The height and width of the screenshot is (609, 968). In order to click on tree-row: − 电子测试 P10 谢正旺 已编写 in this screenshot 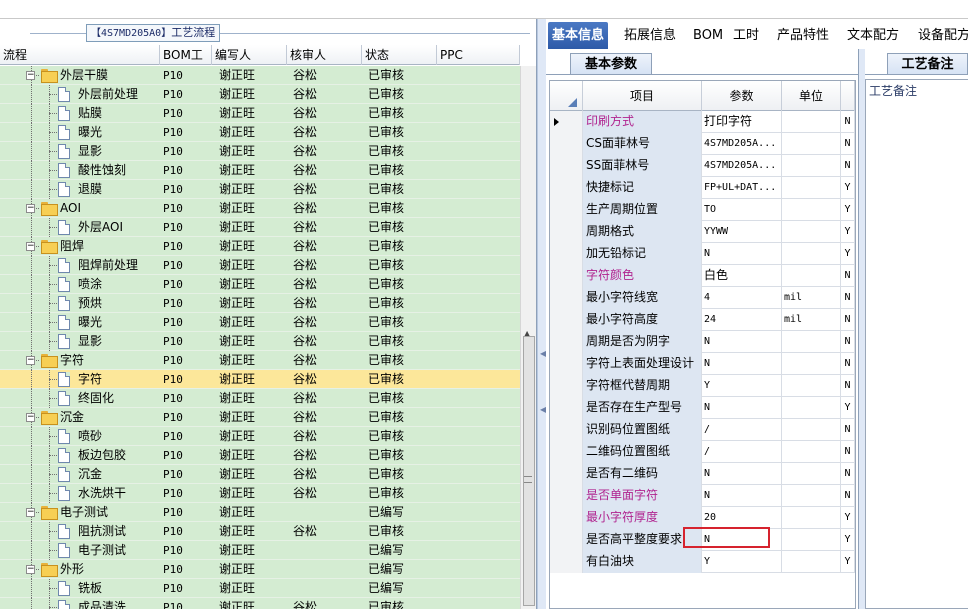, I will do `click(260, 512)`.